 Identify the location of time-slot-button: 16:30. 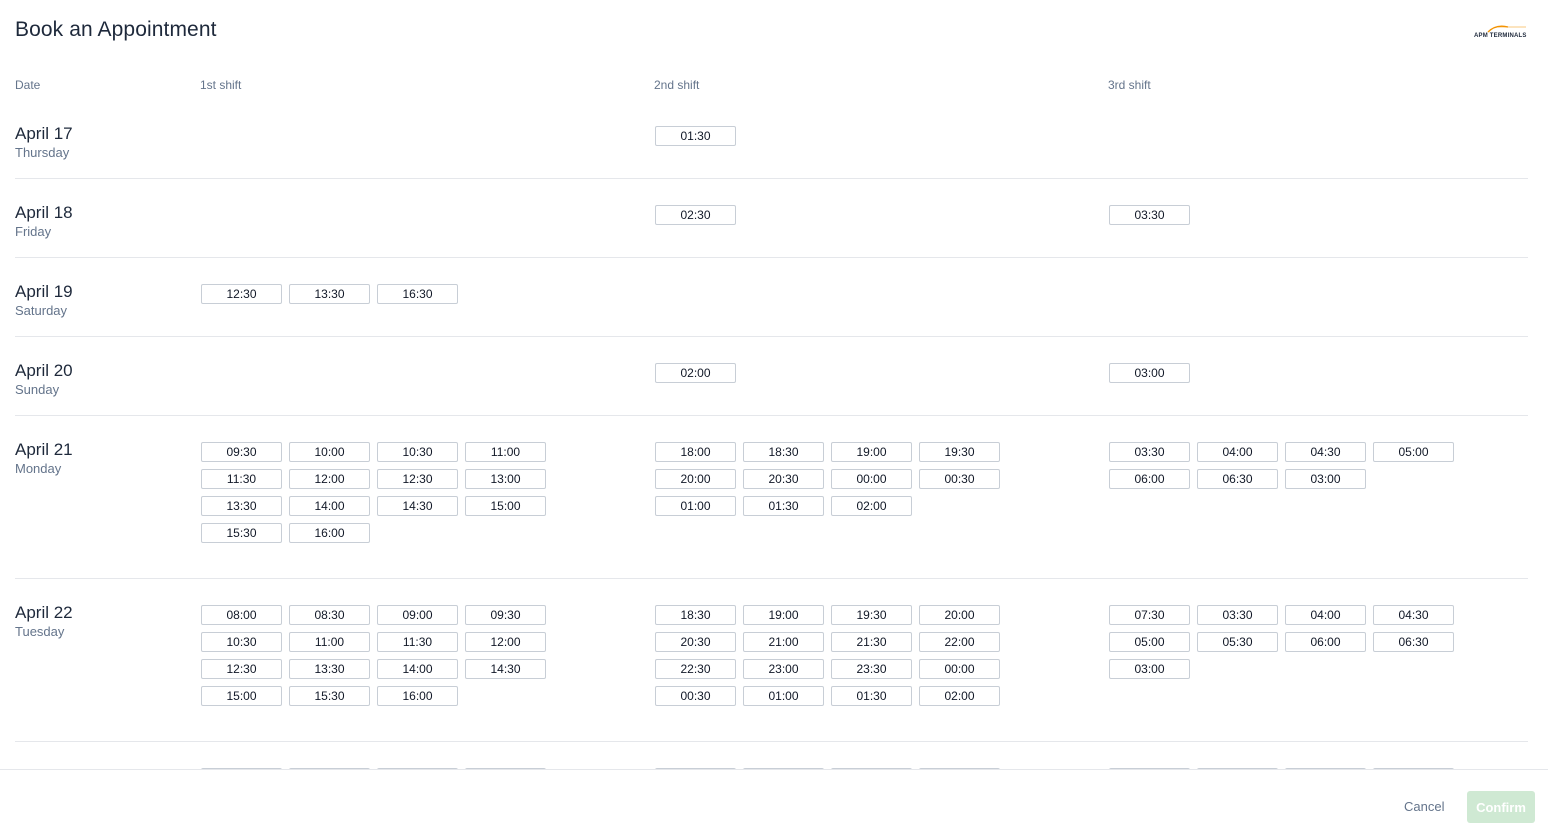
(417, 294).